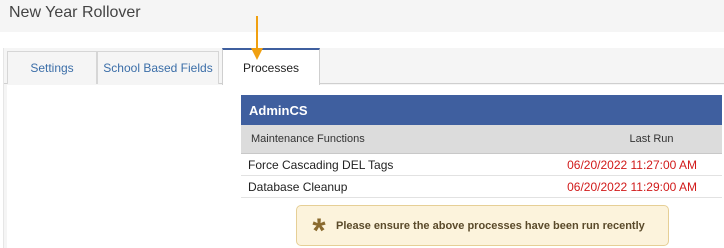 This screenshot has height=248, width=724. What do you see at coordinates (364, 66) in the screenshot?
I see `tab-strip: Settings School Based Fields Processes` at bounding box center [364, 66].